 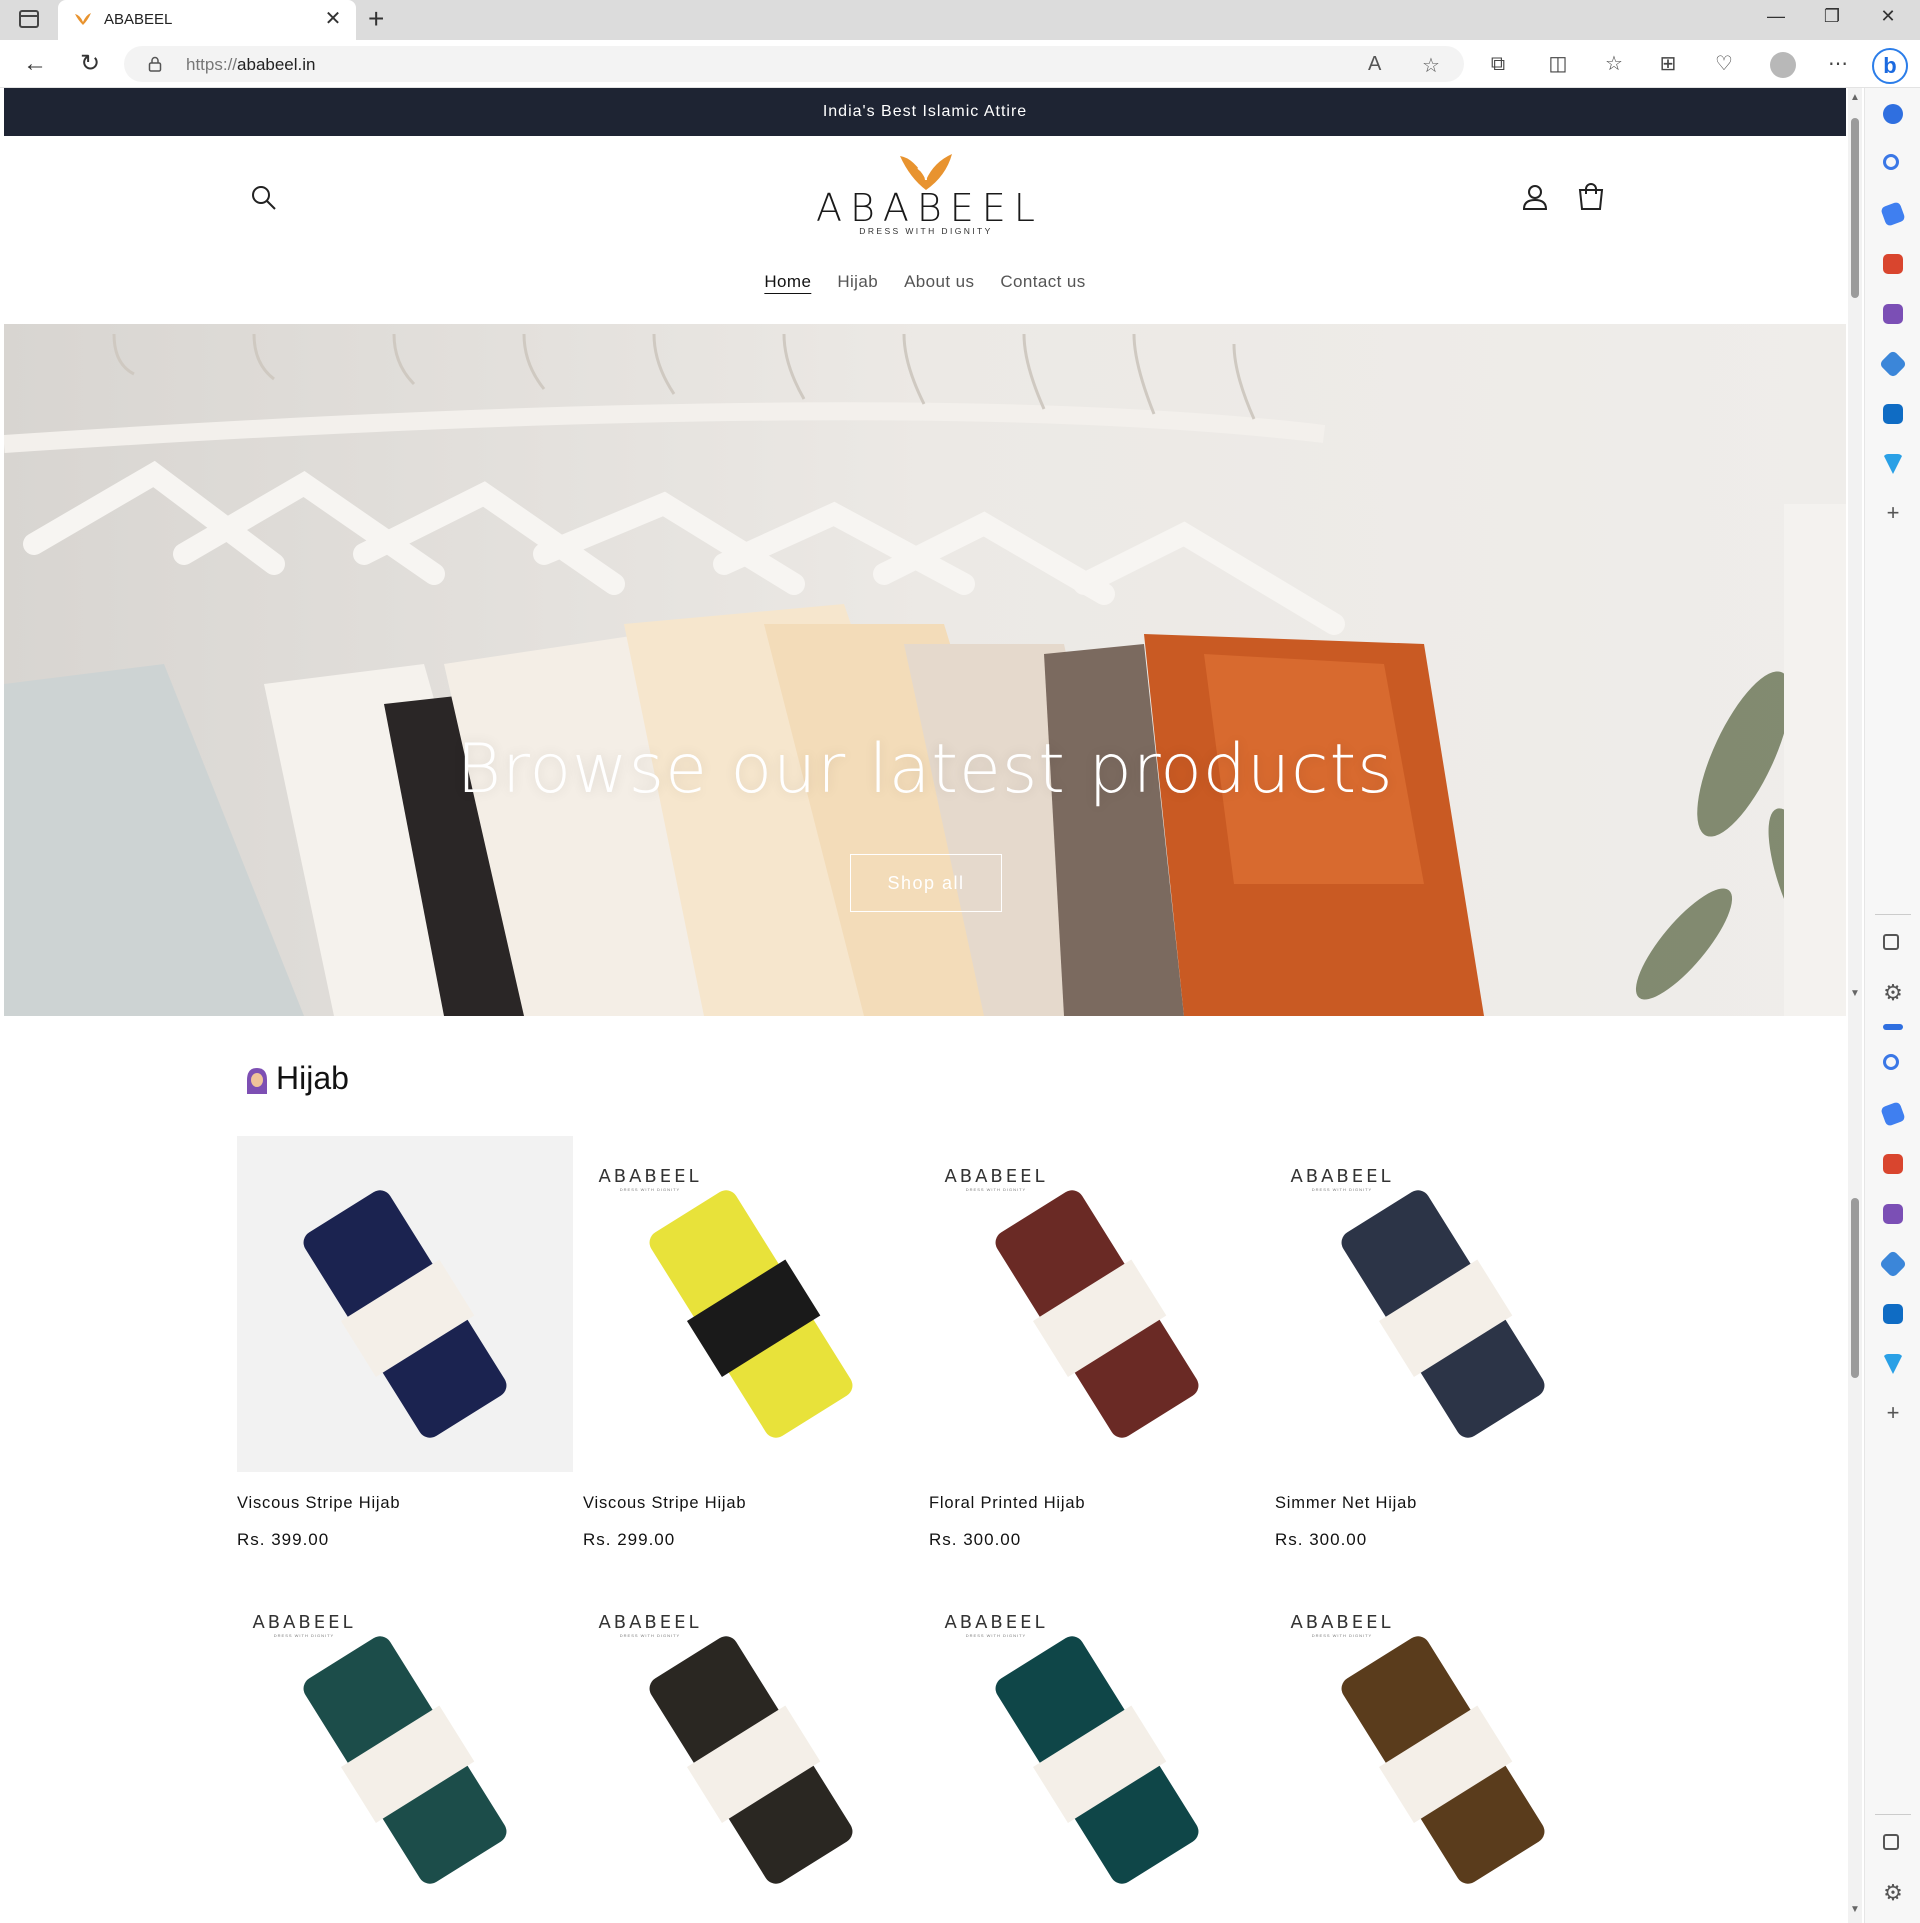 I want to click on add-sidebar-app-icon-2: +, so click(x=1893, y=1413).